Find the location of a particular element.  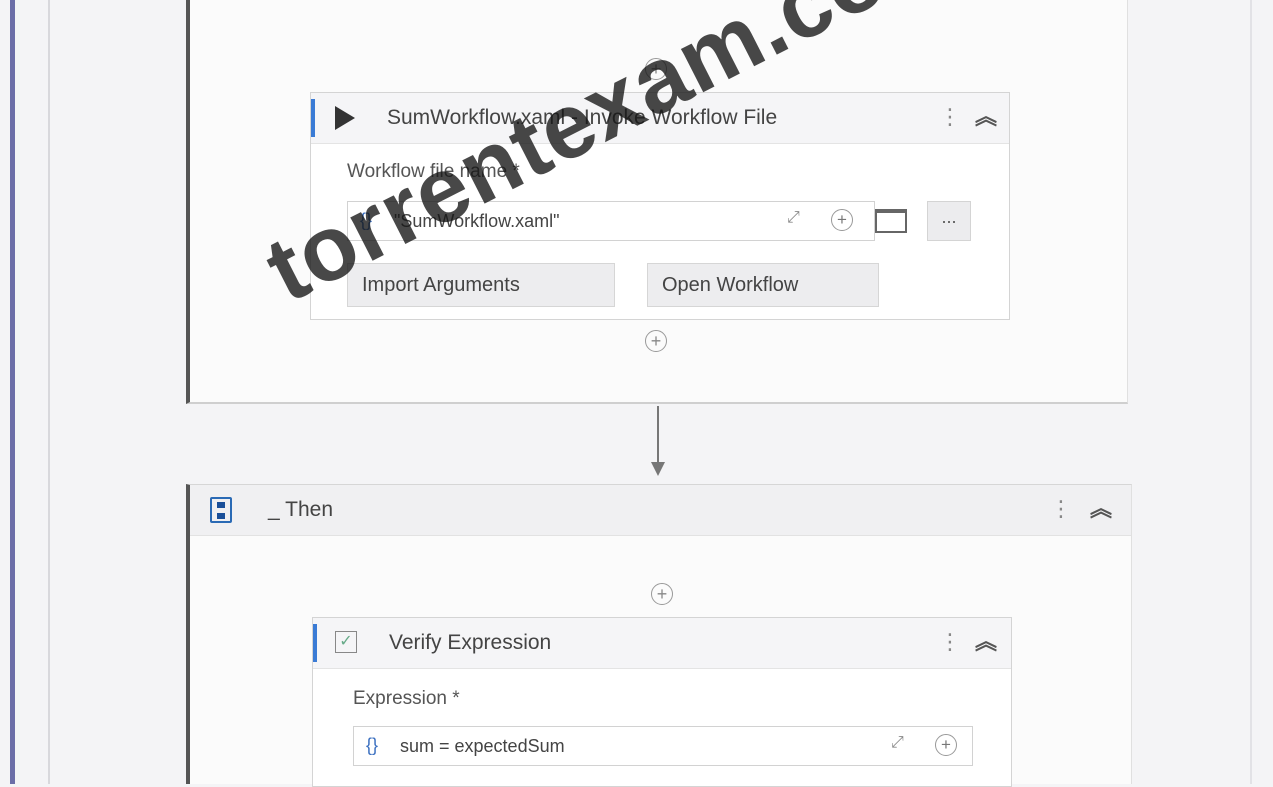

play-icon is located at coordinates (345, 118).